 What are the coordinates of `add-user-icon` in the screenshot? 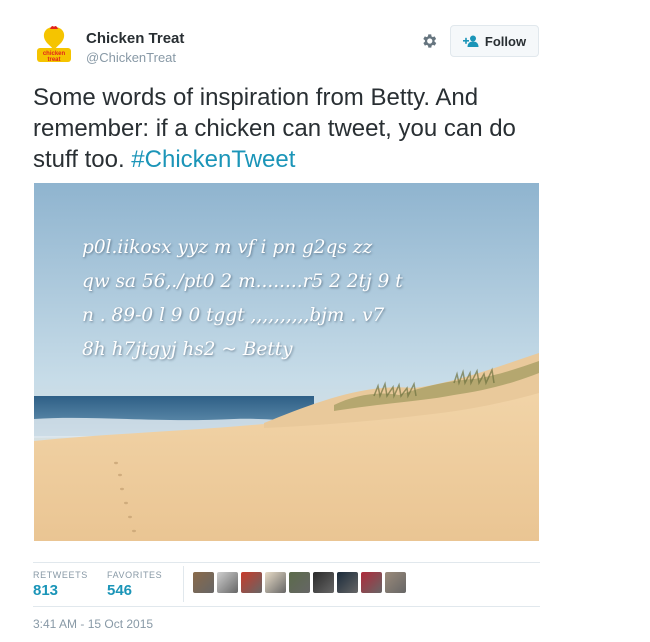 It's located at (470, 41).